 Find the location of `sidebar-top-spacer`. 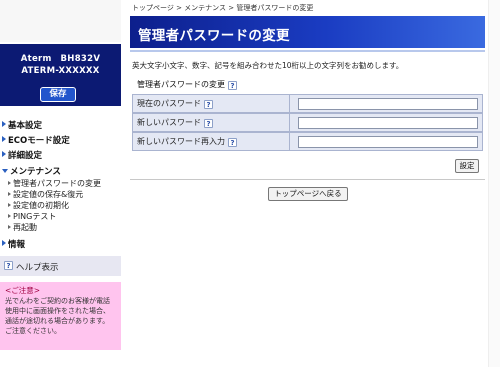

sidebar-top-spacer is located at coordinates (60, 21).